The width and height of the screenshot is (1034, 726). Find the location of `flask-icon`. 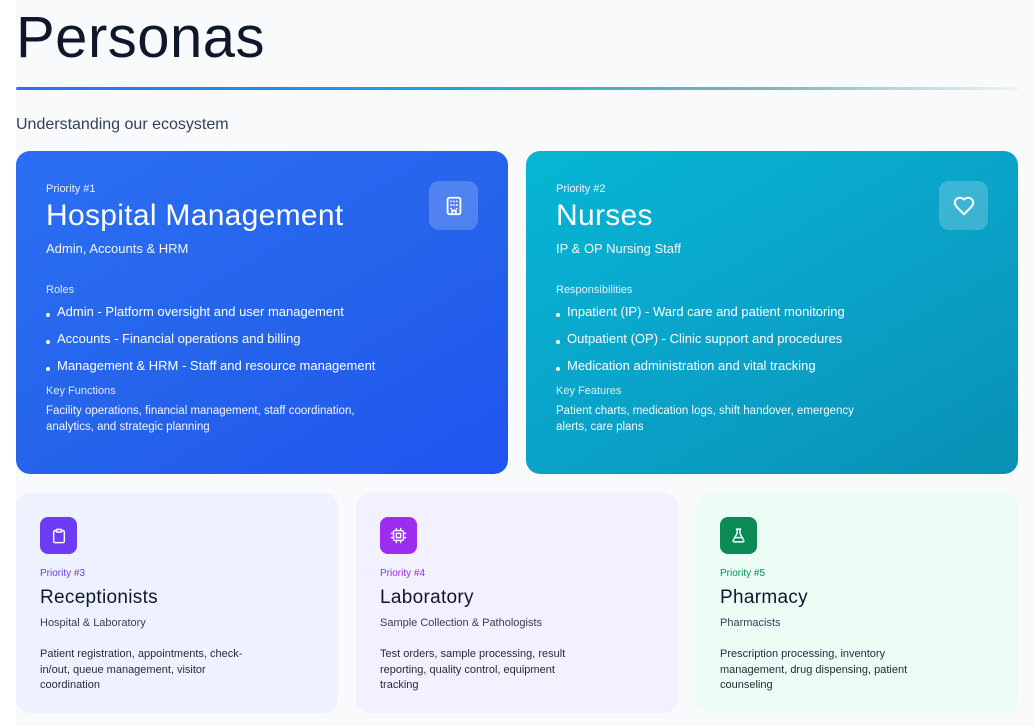

flask-icon is located at coordinates (738, 535).